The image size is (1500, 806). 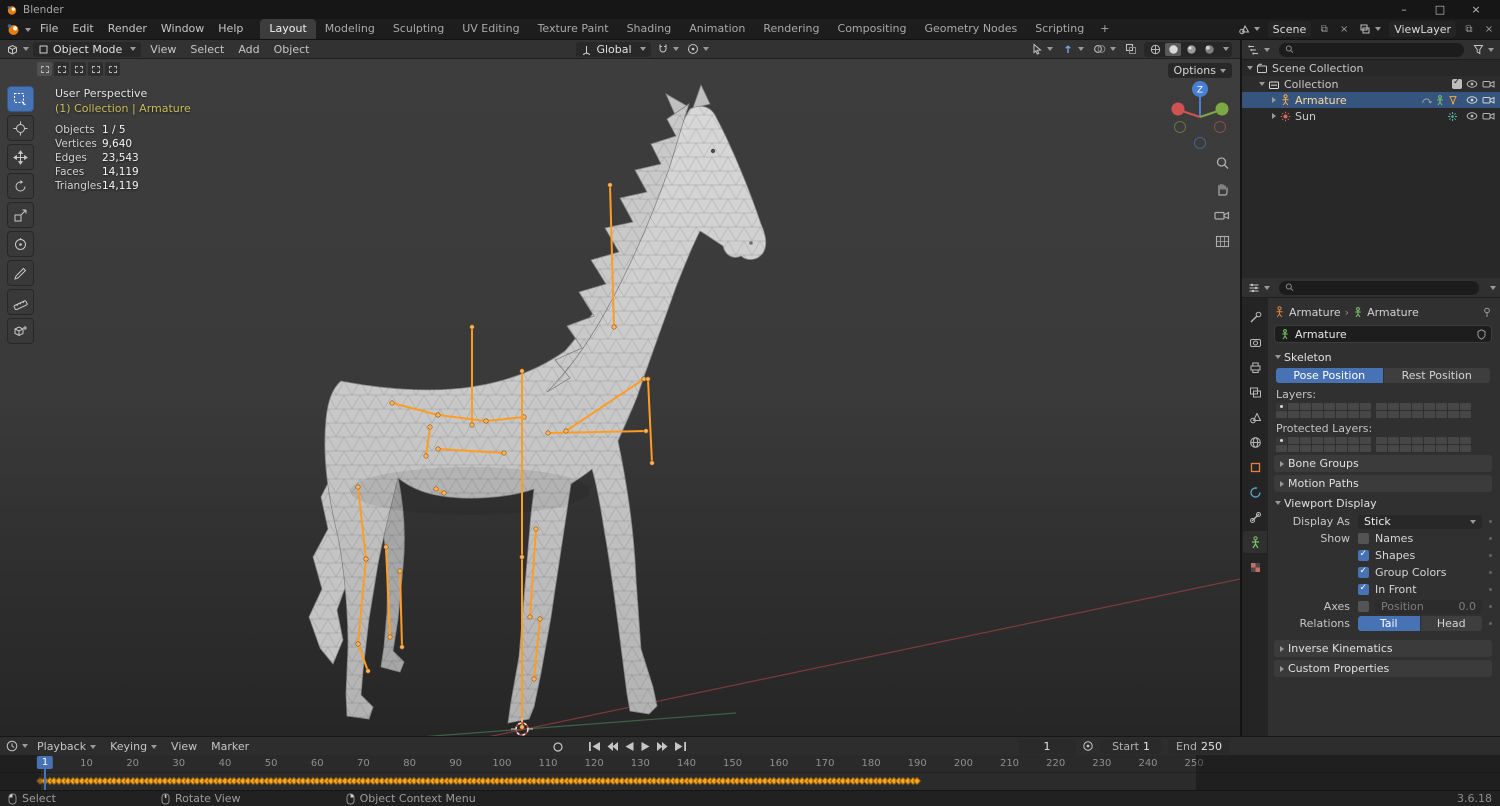 I want to click on selectability-visibility-dropdown, so click(x=1042, y=49).